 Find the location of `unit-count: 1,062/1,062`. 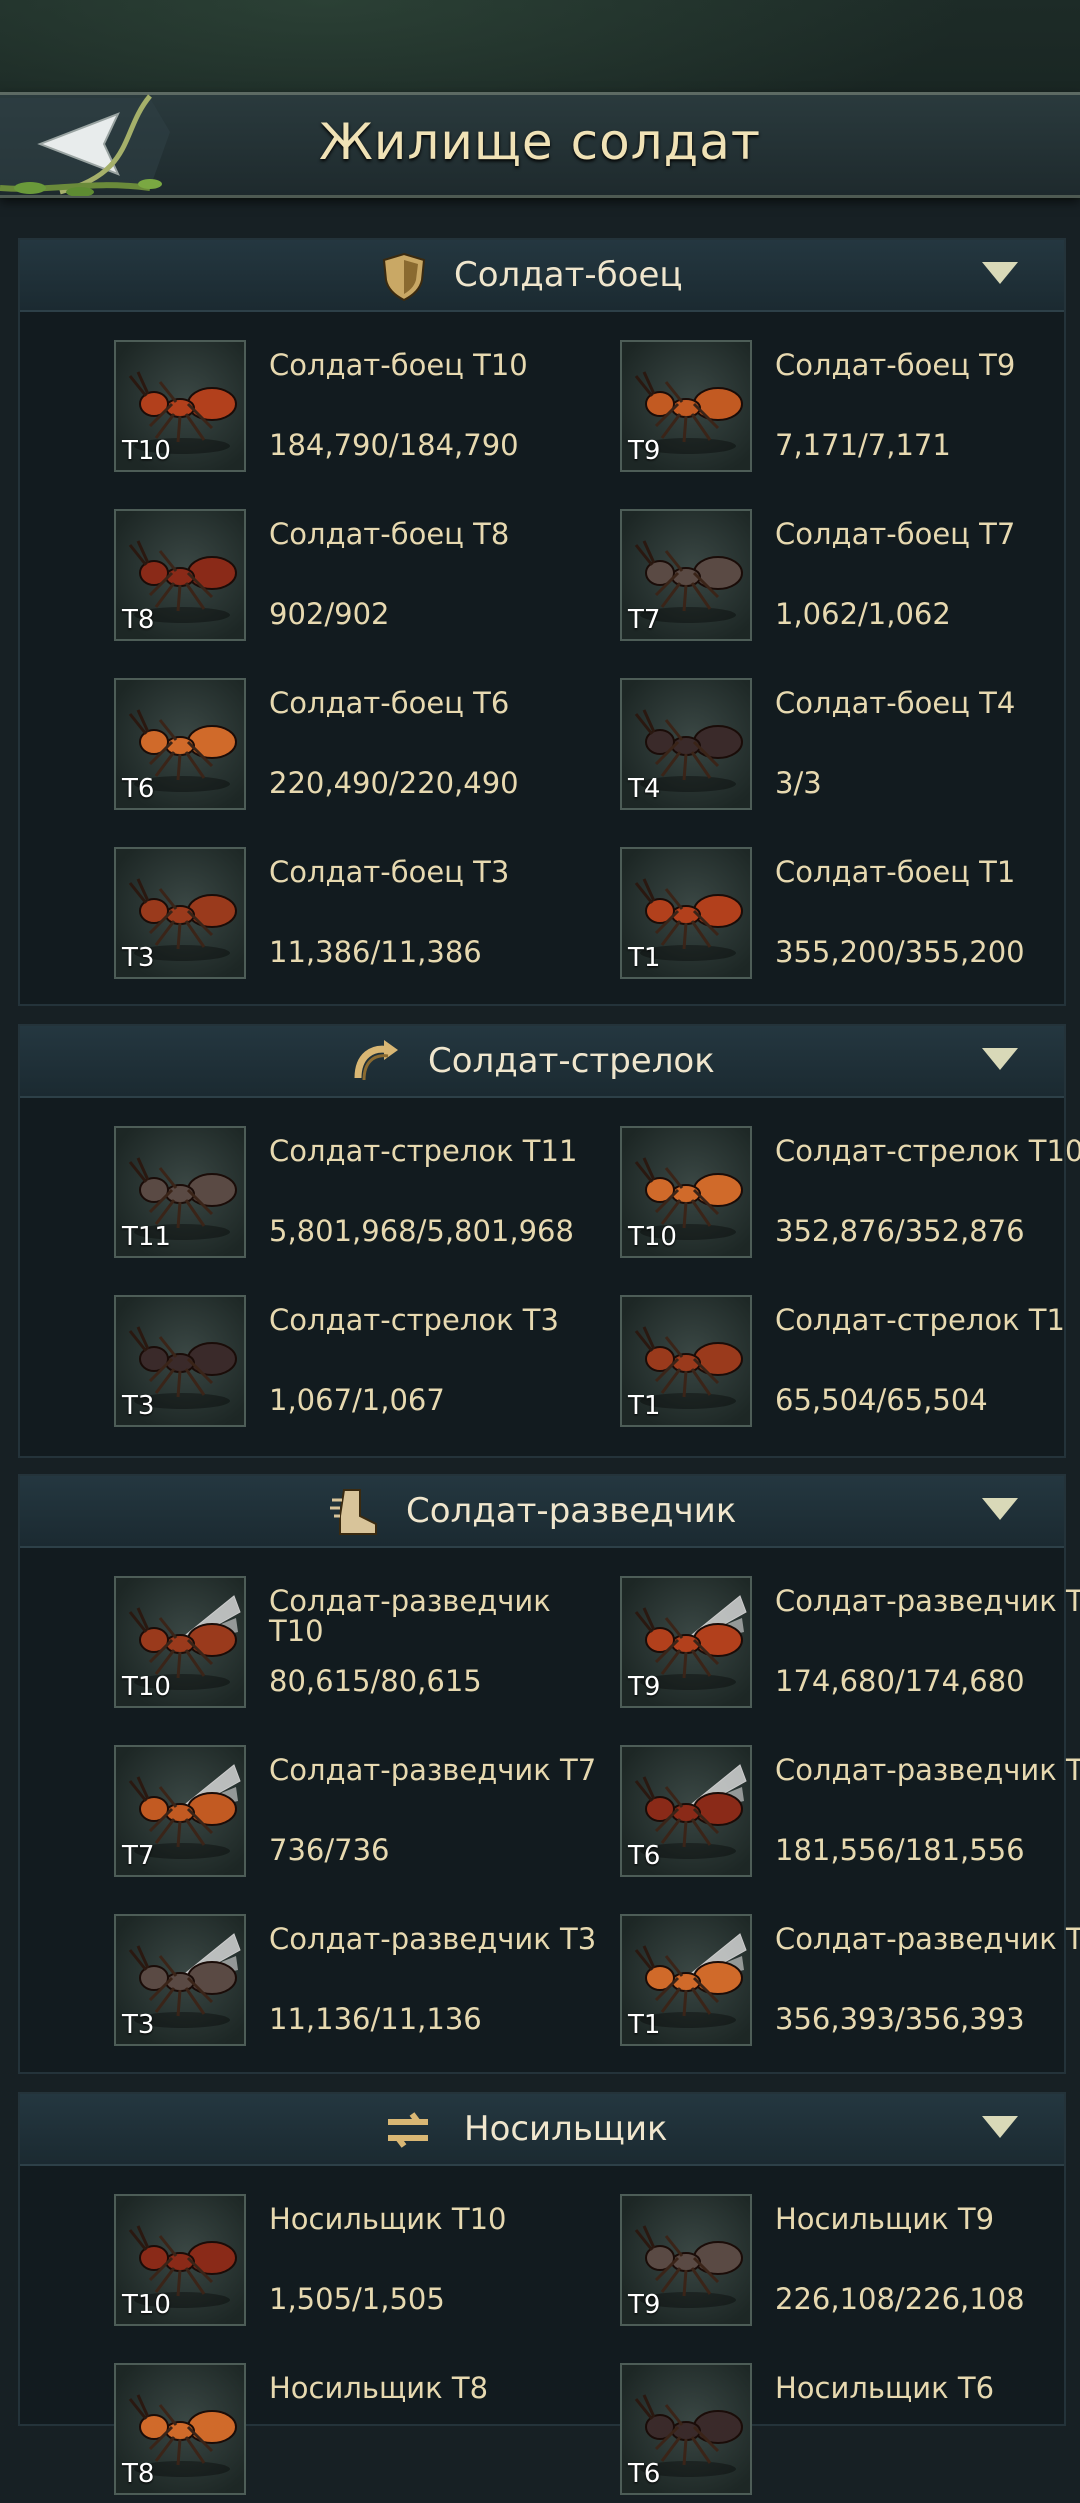

unit-count: 1,062/1,062 is located at coordinates (863, 614).